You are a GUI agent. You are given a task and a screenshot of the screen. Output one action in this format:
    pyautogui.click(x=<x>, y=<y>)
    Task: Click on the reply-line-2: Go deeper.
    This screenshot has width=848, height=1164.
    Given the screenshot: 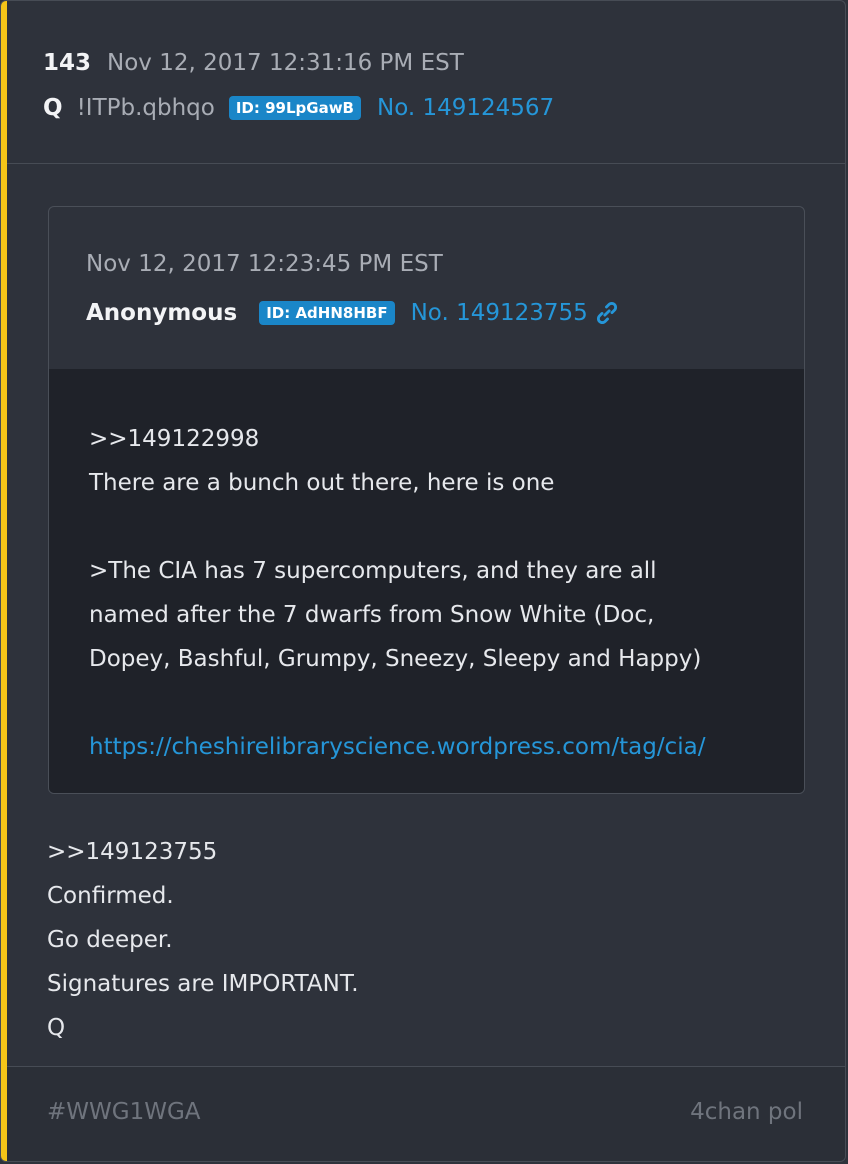 What is the action you would take?
    pyautogui.click(x=110, y=940)
    